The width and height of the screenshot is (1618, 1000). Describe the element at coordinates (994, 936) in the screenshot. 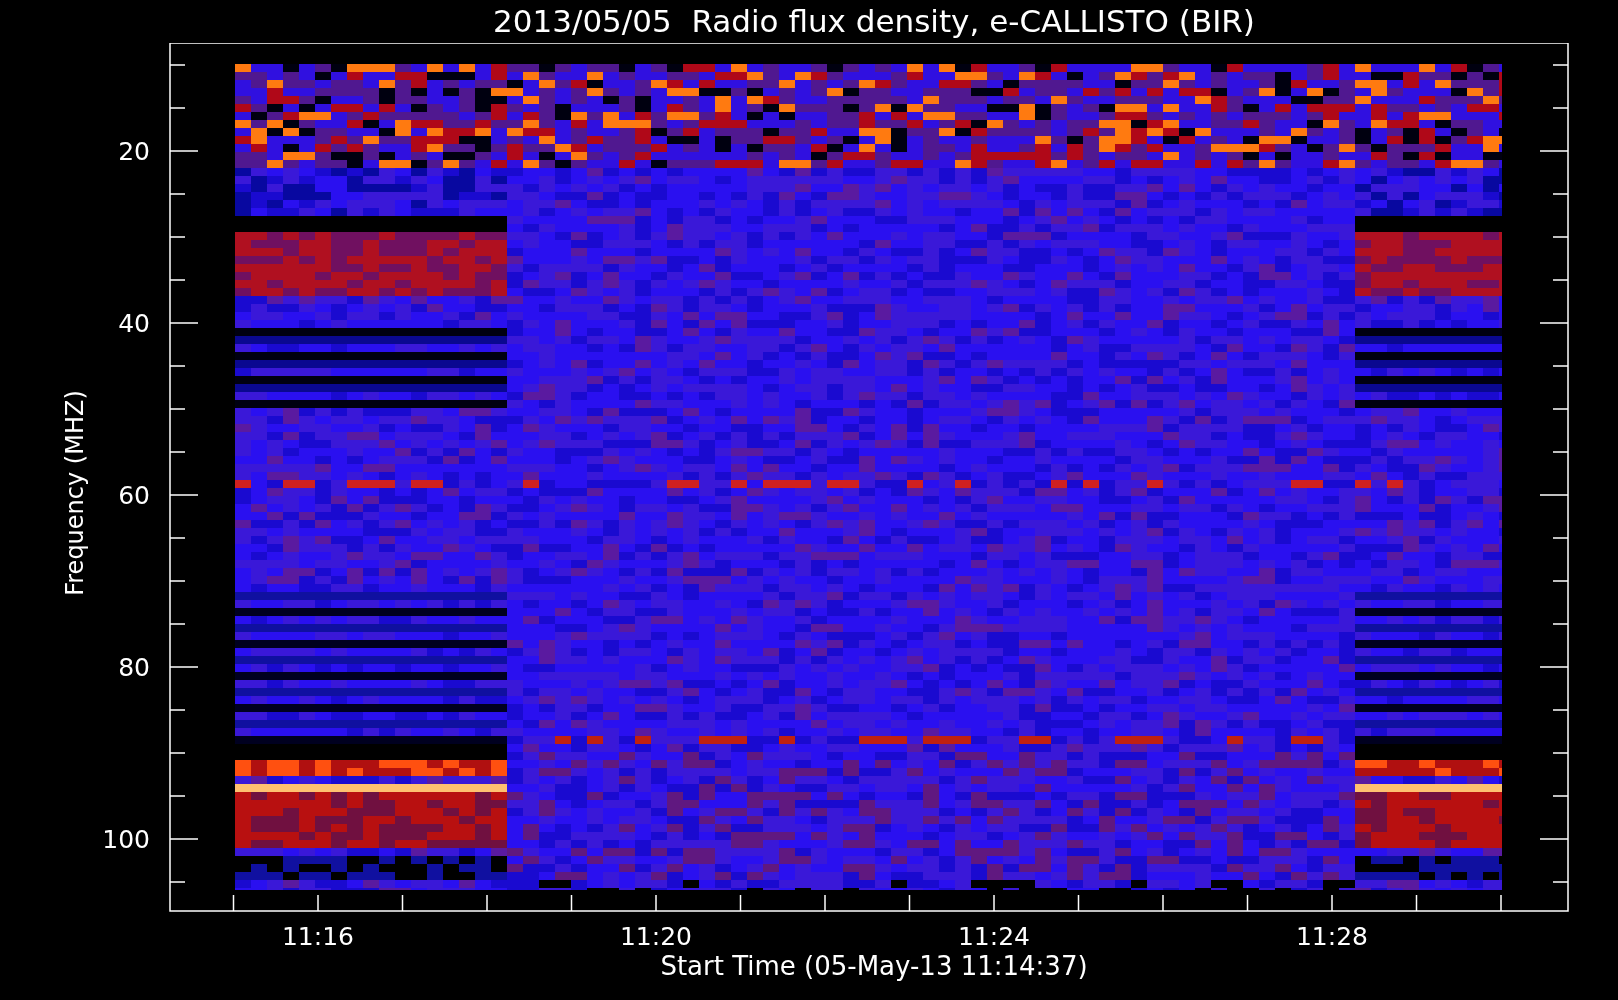

I see `x-tick-label: 11:24` at that location.